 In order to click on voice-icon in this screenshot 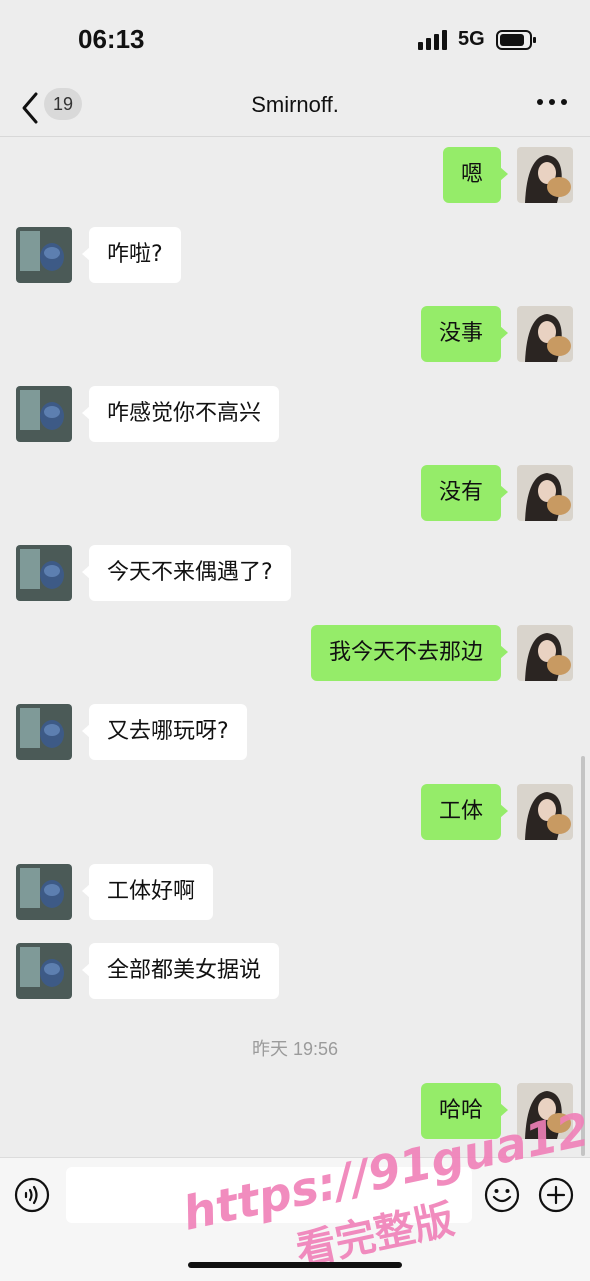, I will do `click(32, 1195)`.